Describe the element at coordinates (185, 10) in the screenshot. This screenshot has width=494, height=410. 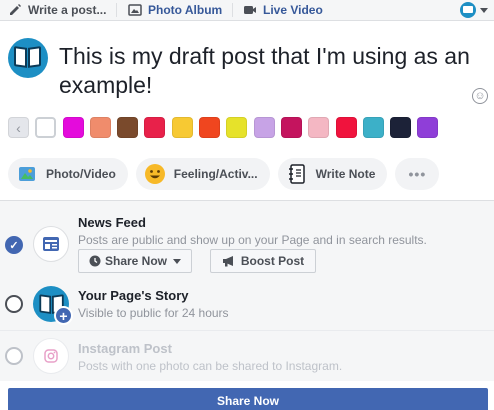
I see `tab-photo-album-label: Photo Album` at that location.